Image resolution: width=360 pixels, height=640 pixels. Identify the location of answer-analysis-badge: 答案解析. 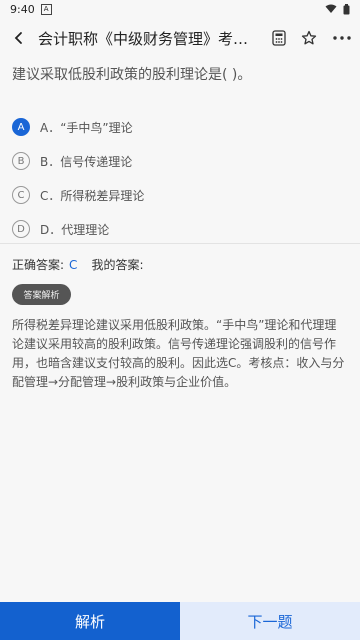
(41, 294).